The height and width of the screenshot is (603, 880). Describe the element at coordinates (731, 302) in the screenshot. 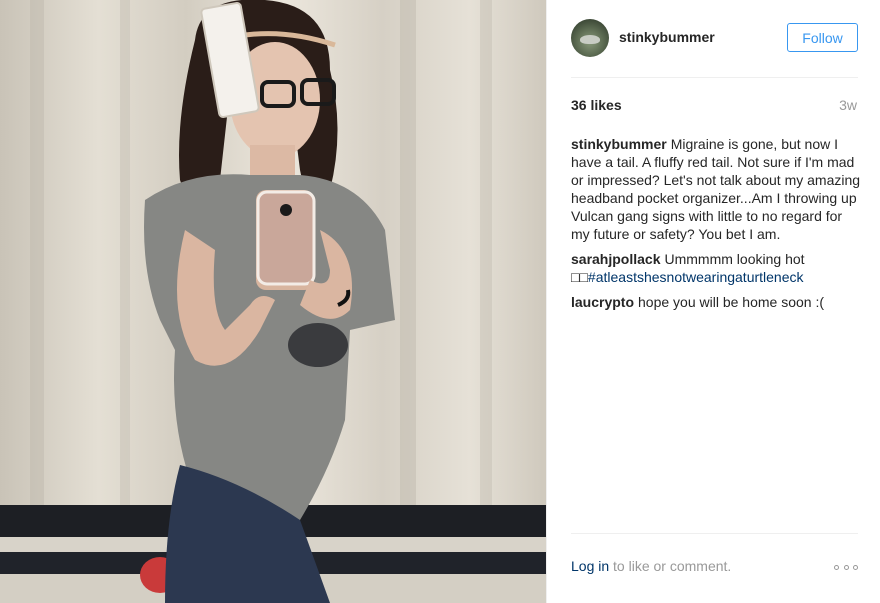

I see `comment-text: hope you will be home soon :(` at that location.